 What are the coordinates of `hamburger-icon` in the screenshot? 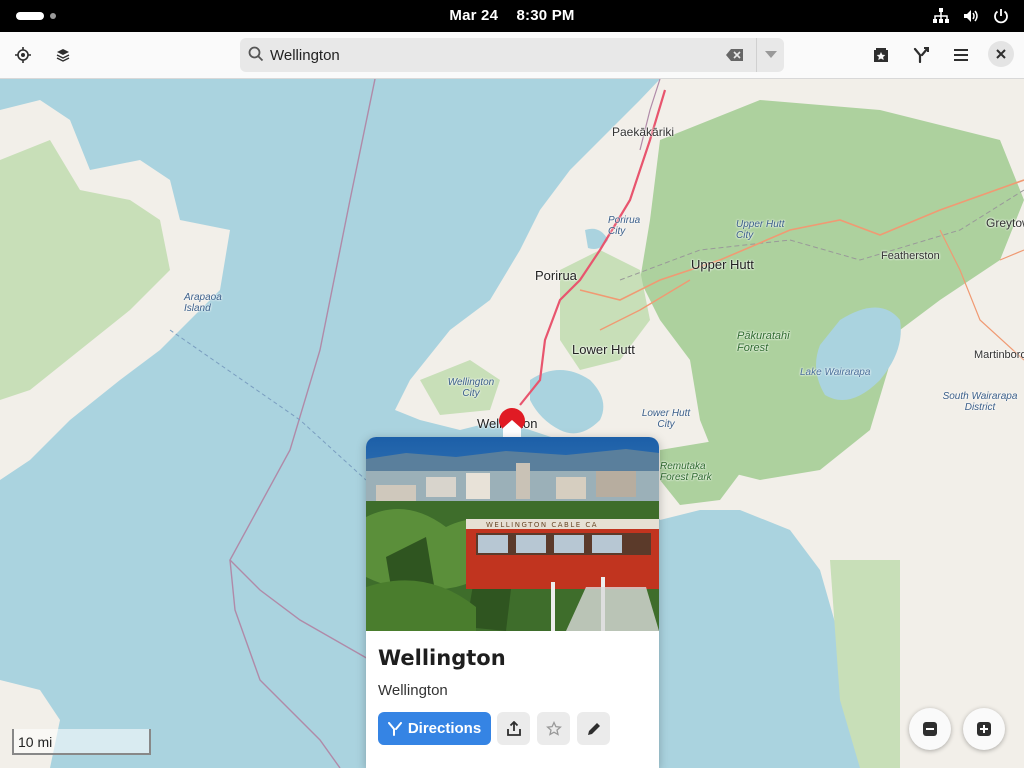 It's located at (961, 55).